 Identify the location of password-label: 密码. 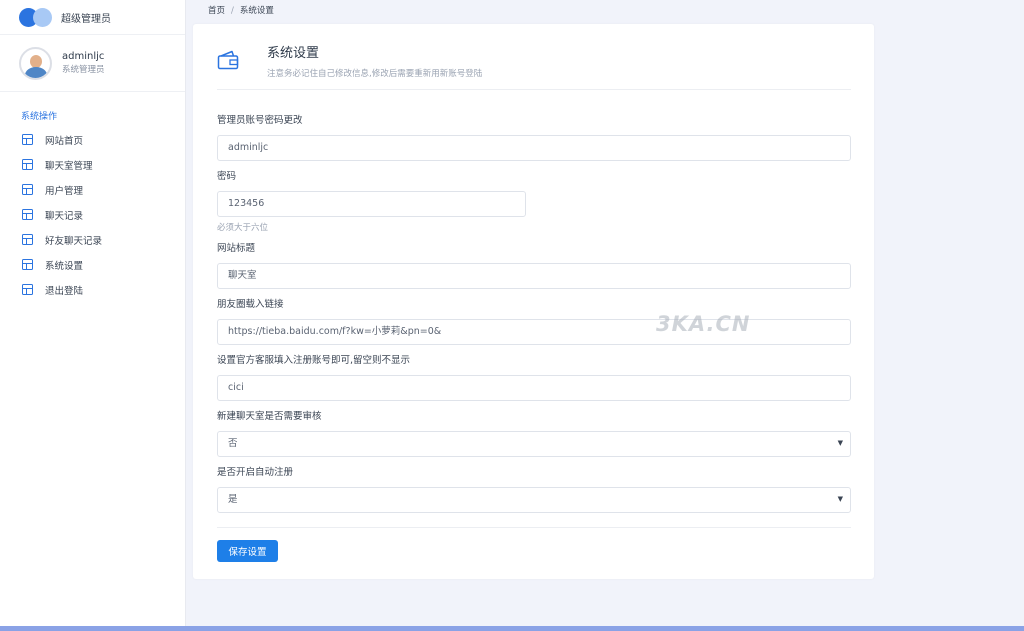
(227, 176).